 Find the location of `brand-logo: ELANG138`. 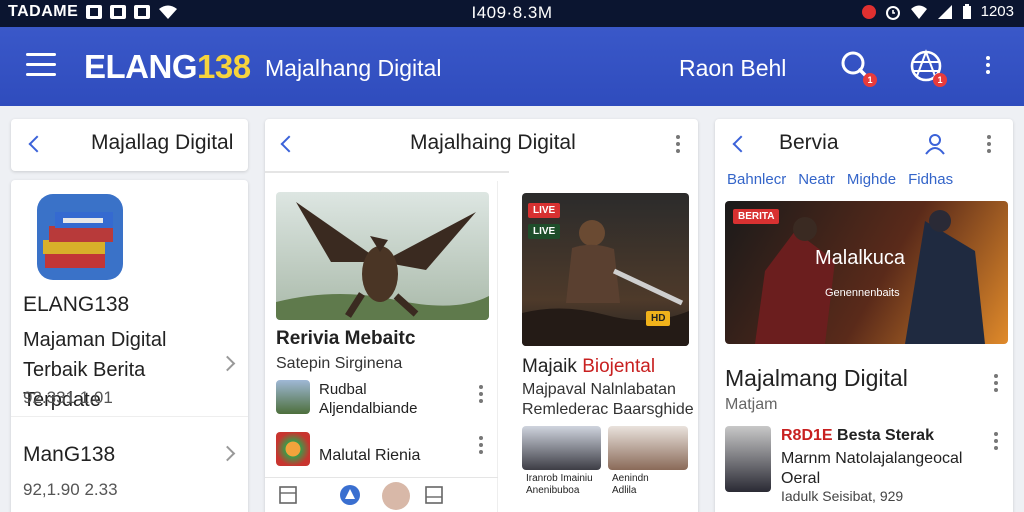

brand-logo: ELANG138 is located at coordinates (167, 67).